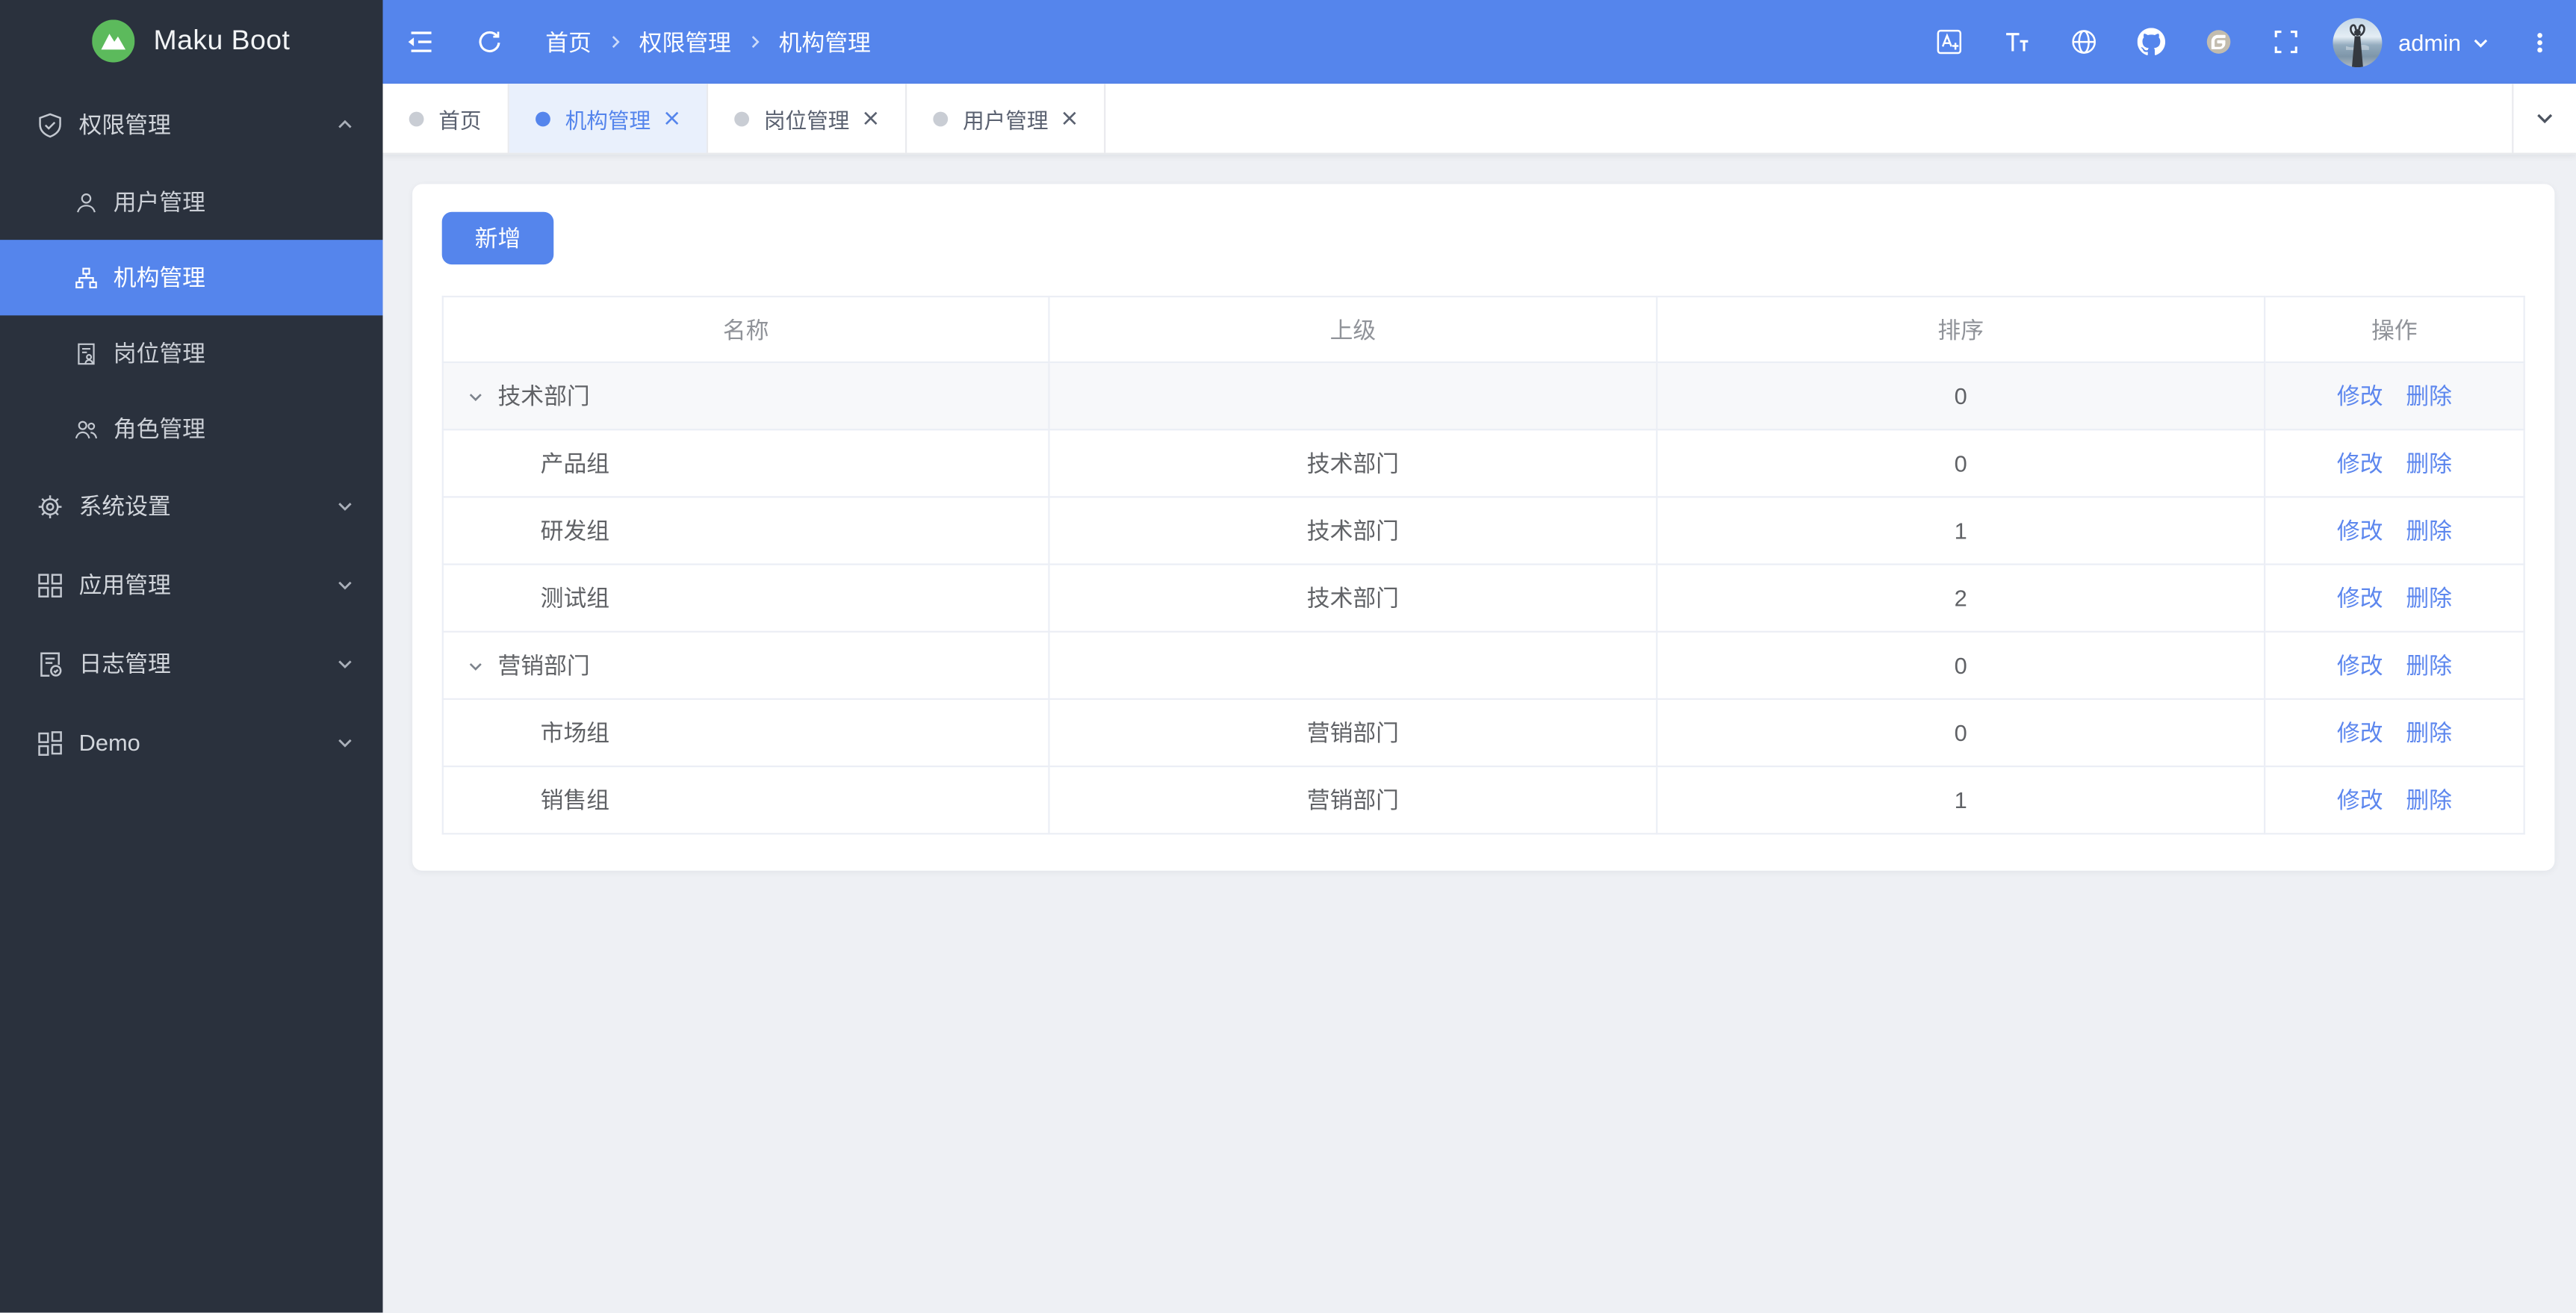  I want to click on org-name: 市场组, so click(575, 732).